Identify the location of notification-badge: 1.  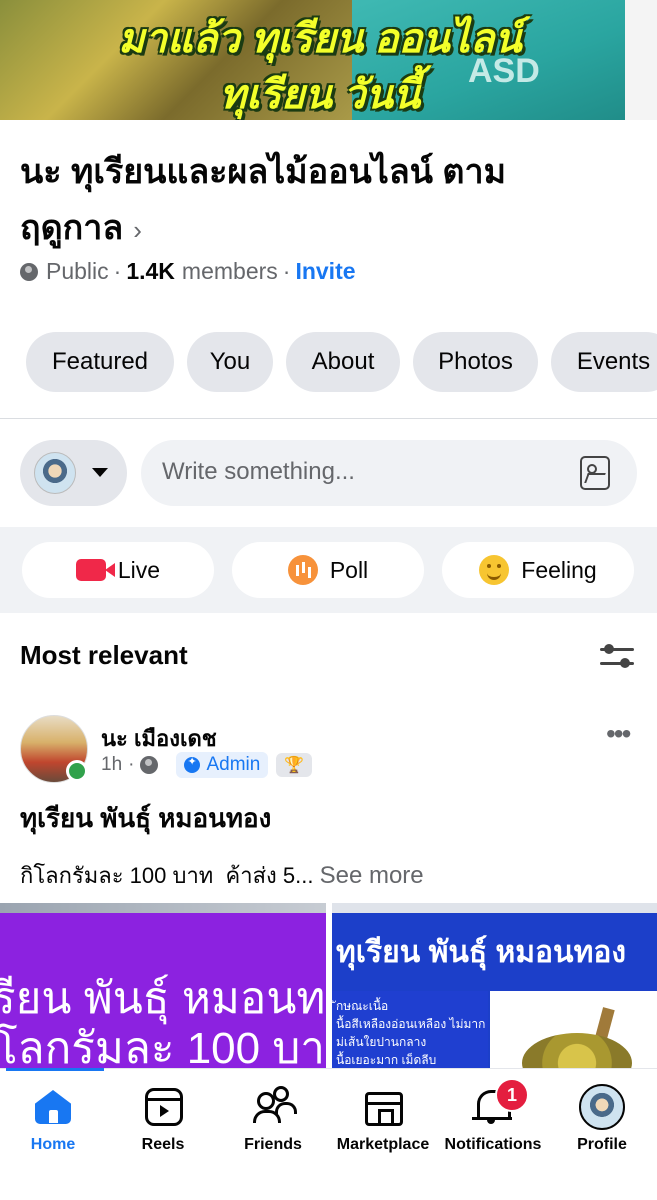
(512, 1095).